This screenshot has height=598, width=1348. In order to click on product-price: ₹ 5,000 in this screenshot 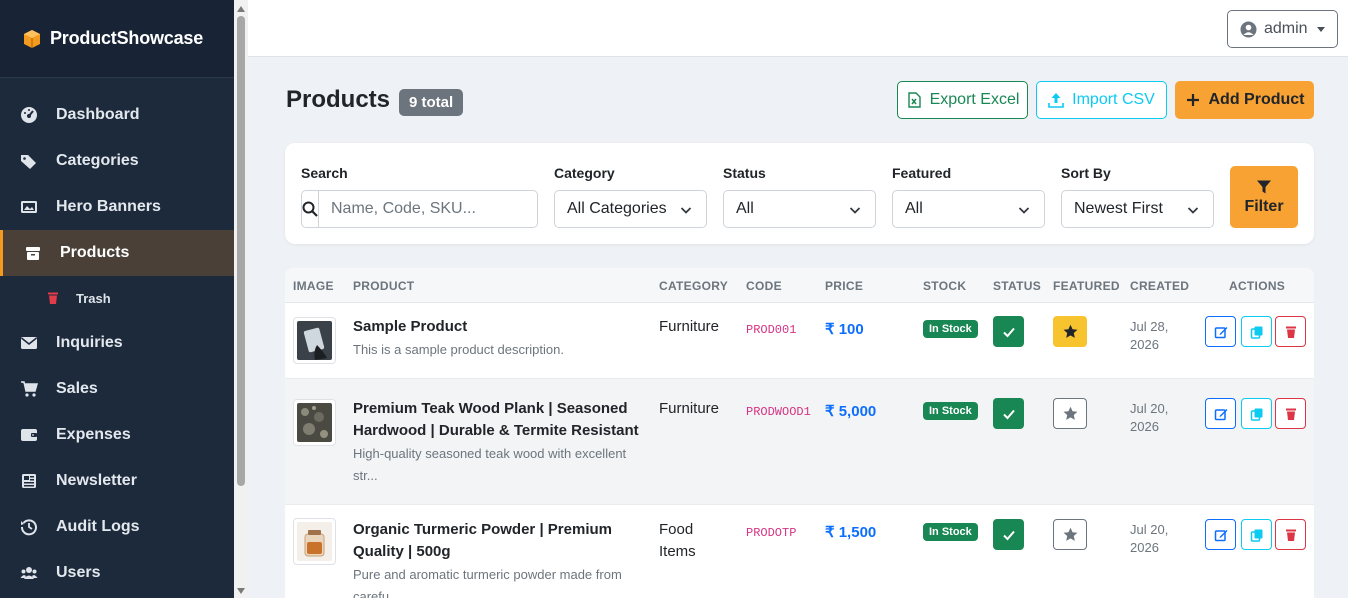, I will do `click(851, 411)`.